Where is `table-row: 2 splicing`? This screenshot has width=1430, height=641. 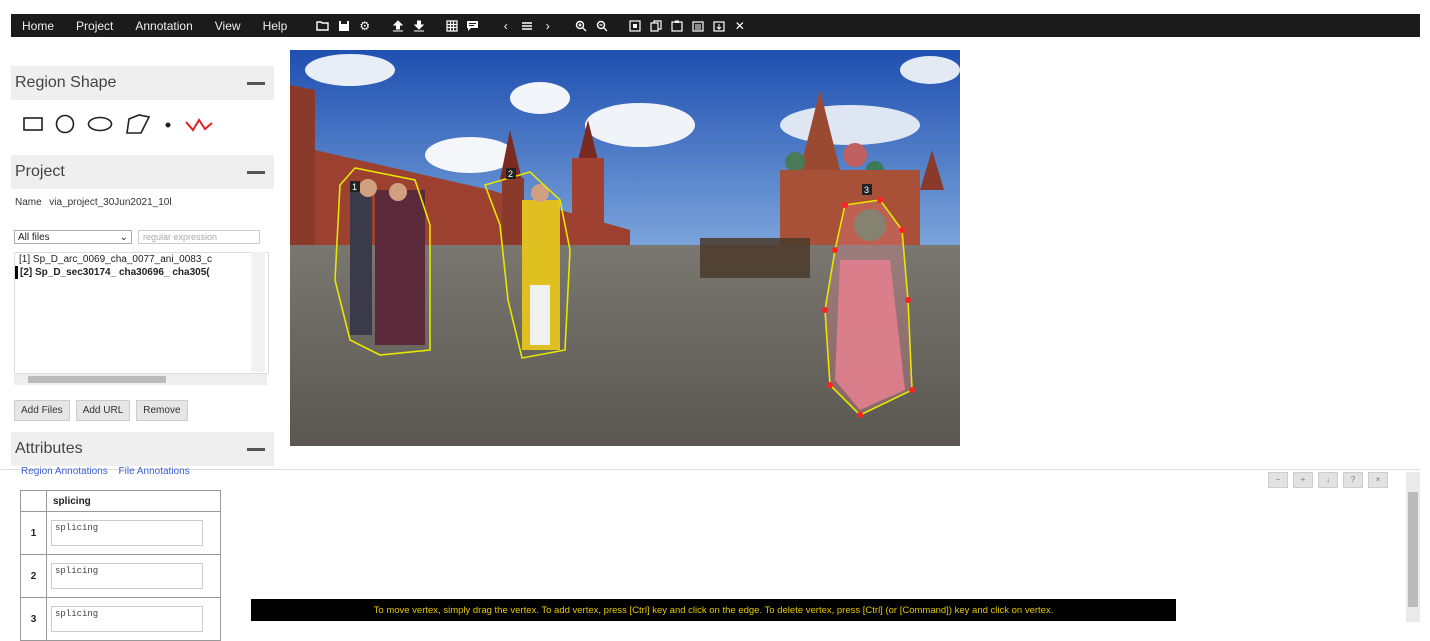 table-row: 2 splicing is located at coordinates (120, 576).